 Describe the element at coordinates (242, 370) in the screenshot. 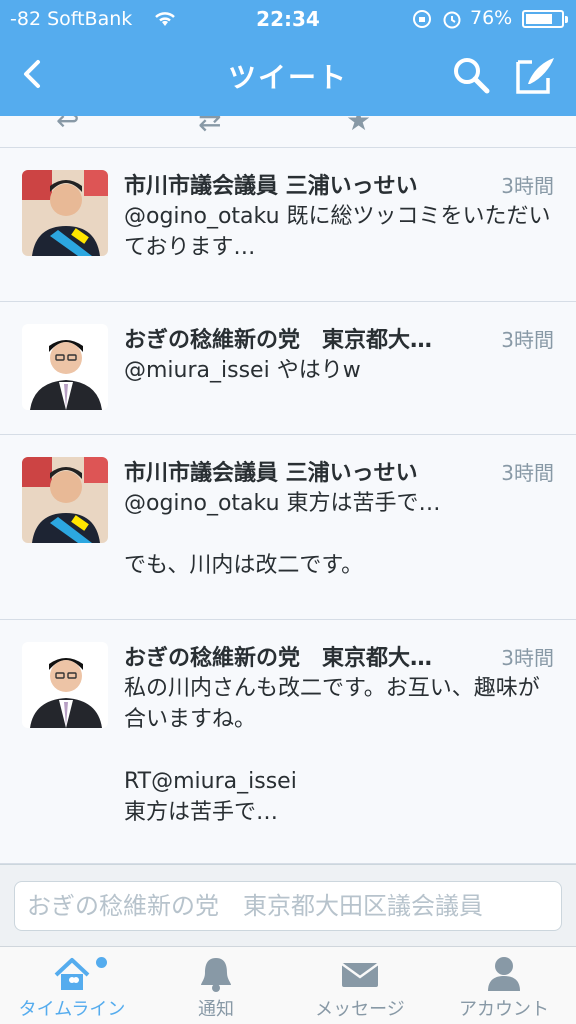

I see `tweet-text: @miura_issei やはりw` at that location.